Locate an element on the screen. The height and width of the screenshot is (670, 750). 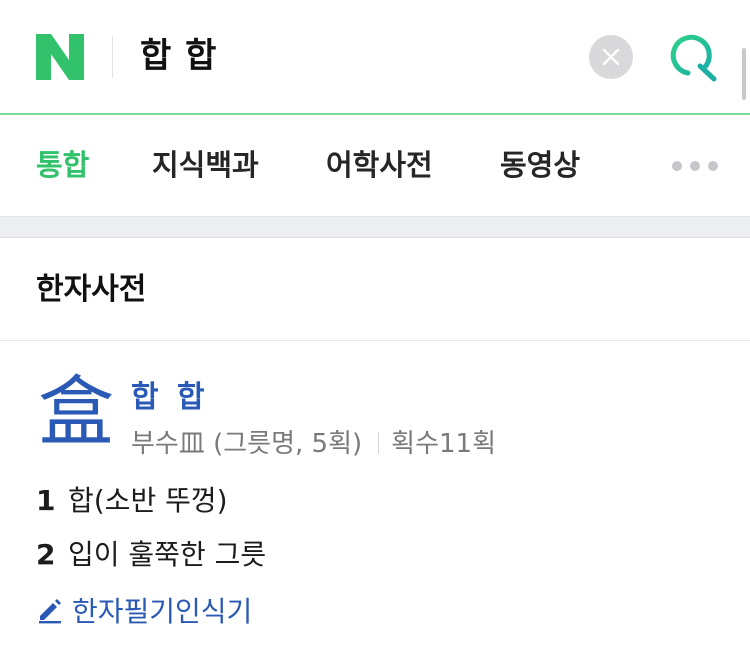
hanja-handwriting-link: 한자필기인식기 is located at coordinates (144, 612).